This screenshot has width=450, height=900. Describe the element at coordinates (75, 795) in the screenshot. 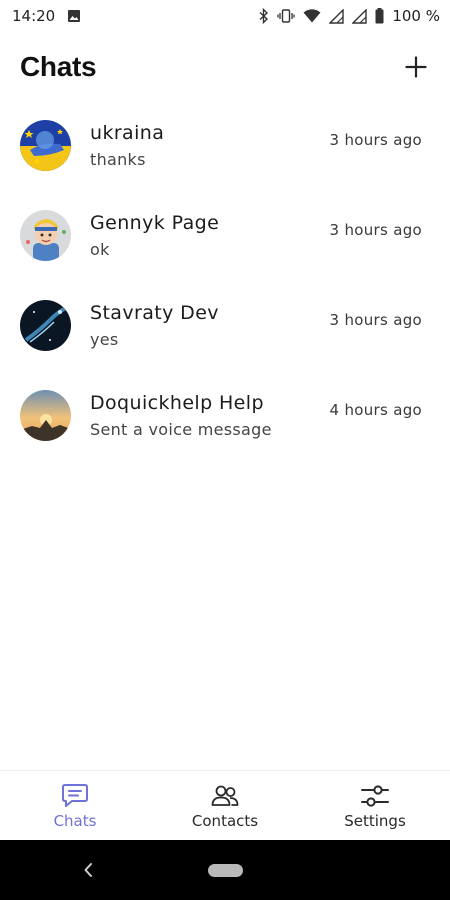

I see `chat-bubble-icon` at that location.